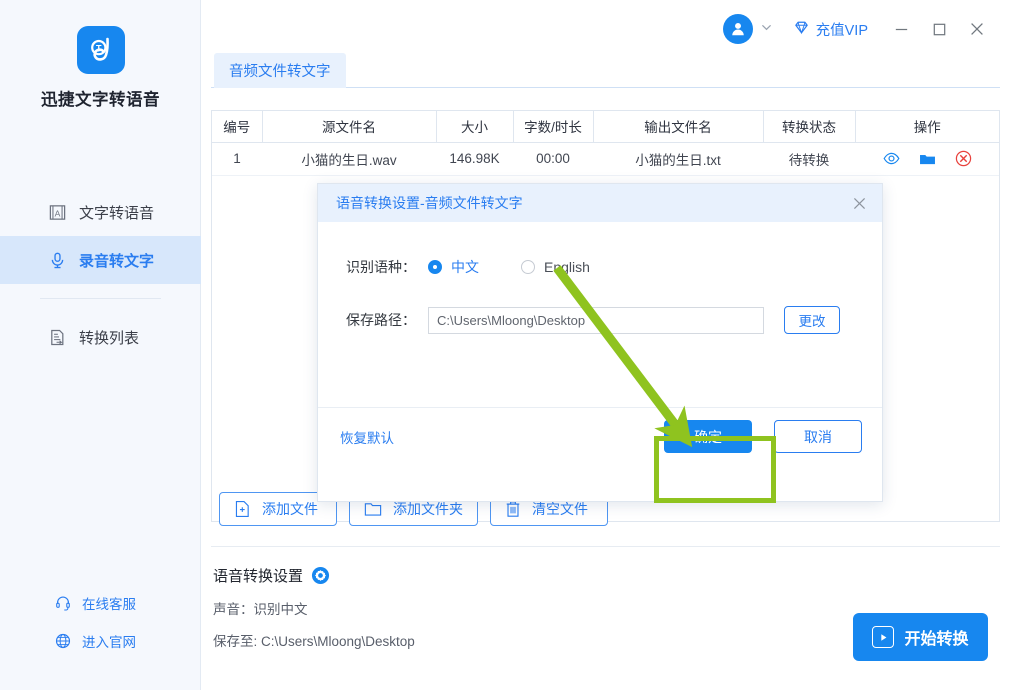  I want to click on sidebar-item-text-to-speech: A 文字转语音, so click(100, 212).